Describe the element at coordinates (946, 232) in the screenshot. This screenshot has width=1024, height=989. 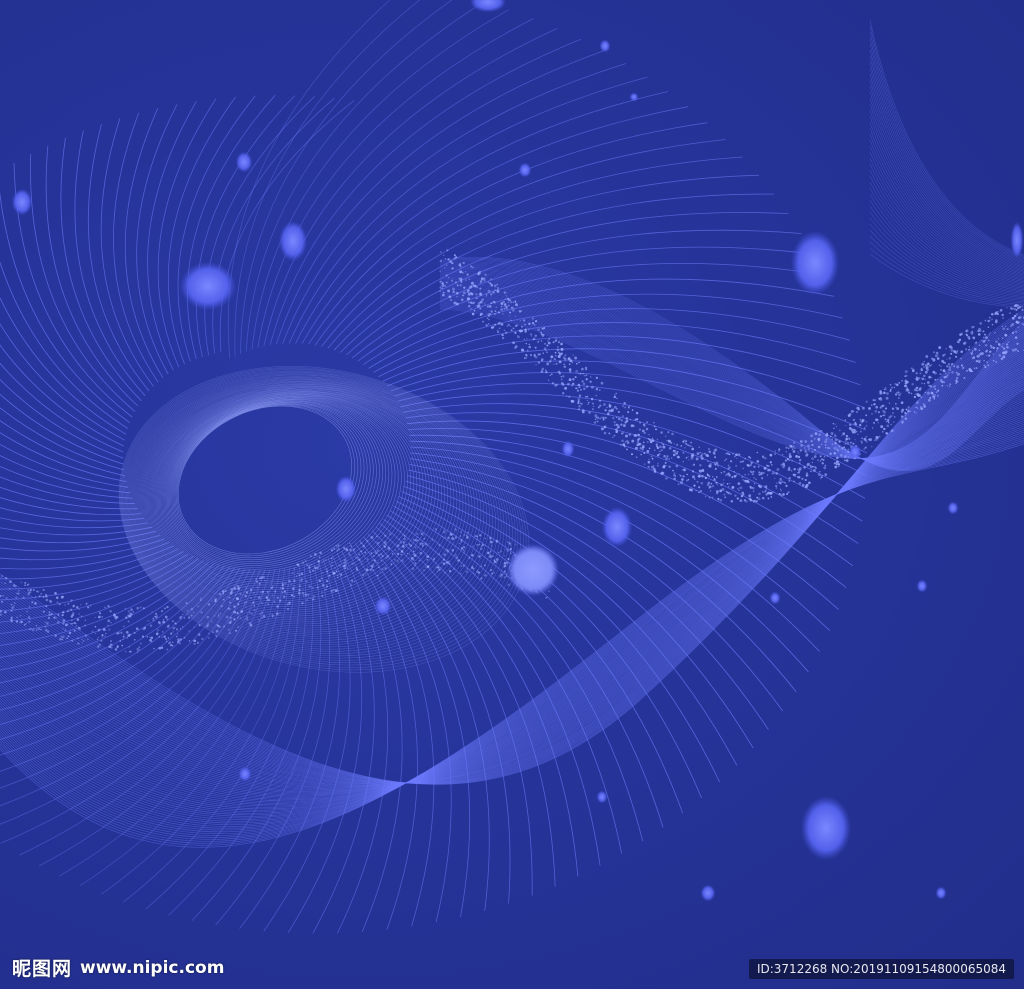
I see `ribbon-line` at that location.